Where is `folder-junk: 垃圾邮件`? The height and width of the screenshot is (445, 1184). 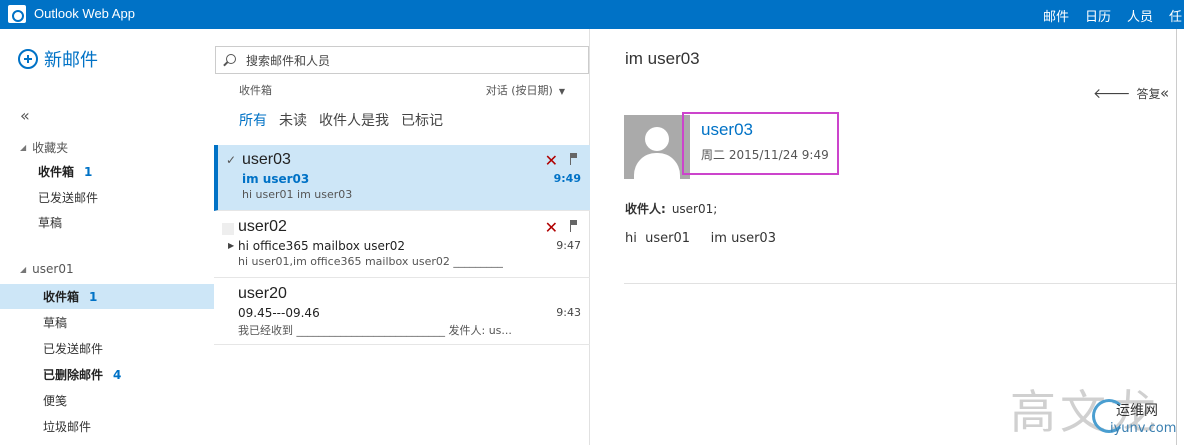
folder-junk: 垃圾邮件 is located at coordinates (107, 426).